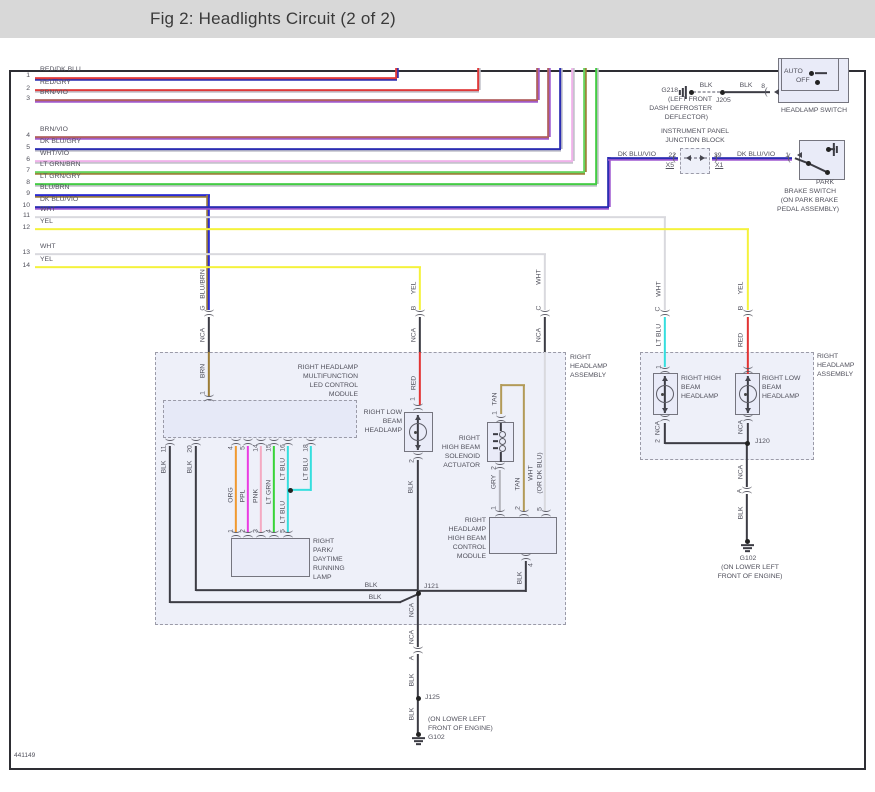  I want to click on wire-lowbeam1-pin2-blk, so click(418, 527).